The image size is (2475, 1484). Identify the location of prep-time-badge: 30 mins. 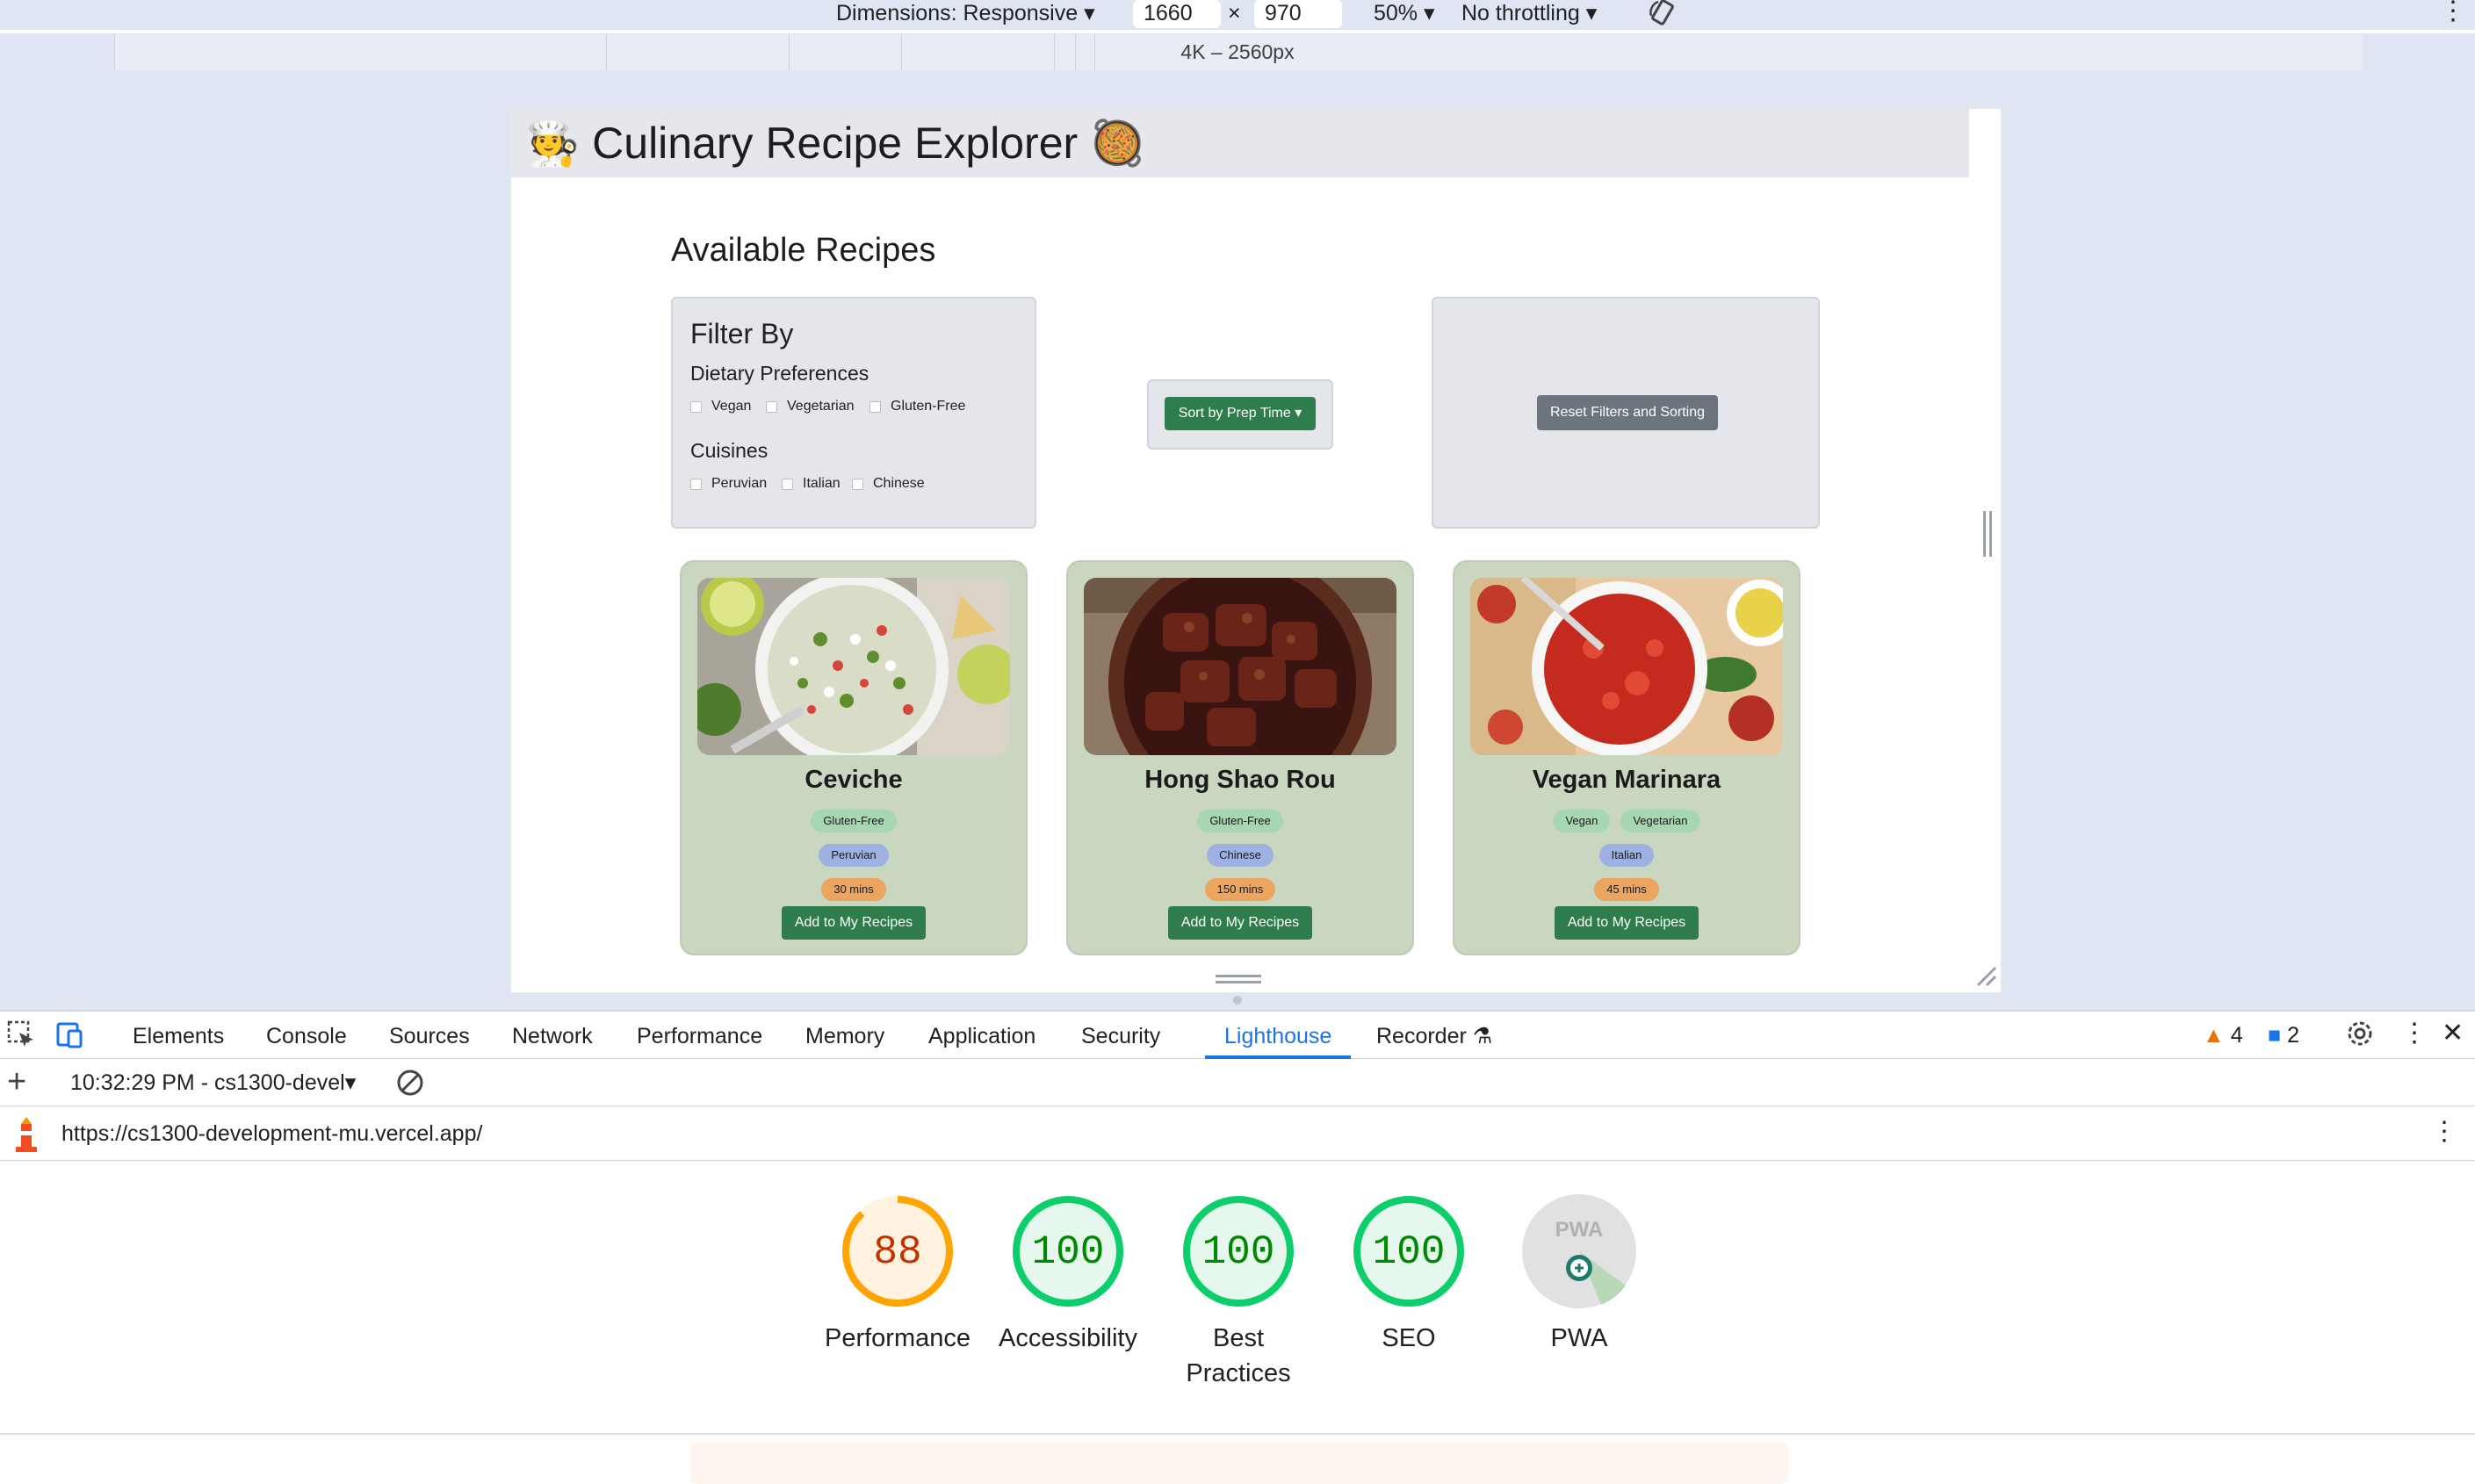
(853, 889).